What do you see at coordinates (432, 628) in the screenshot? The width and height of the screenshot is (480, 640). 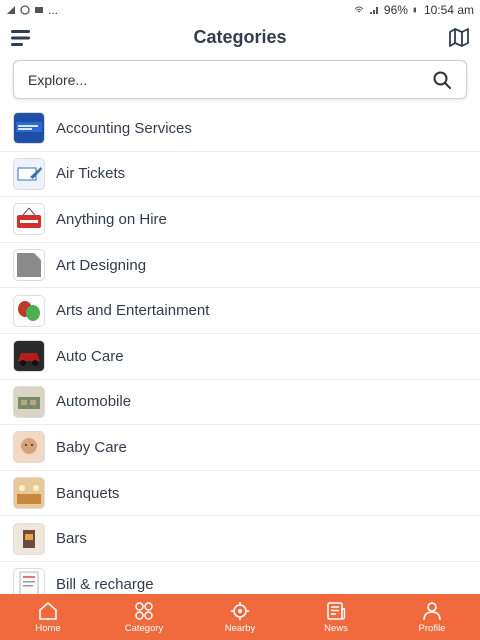 I see `nav-profile-label: Profile` at bounding box center [432, 628].